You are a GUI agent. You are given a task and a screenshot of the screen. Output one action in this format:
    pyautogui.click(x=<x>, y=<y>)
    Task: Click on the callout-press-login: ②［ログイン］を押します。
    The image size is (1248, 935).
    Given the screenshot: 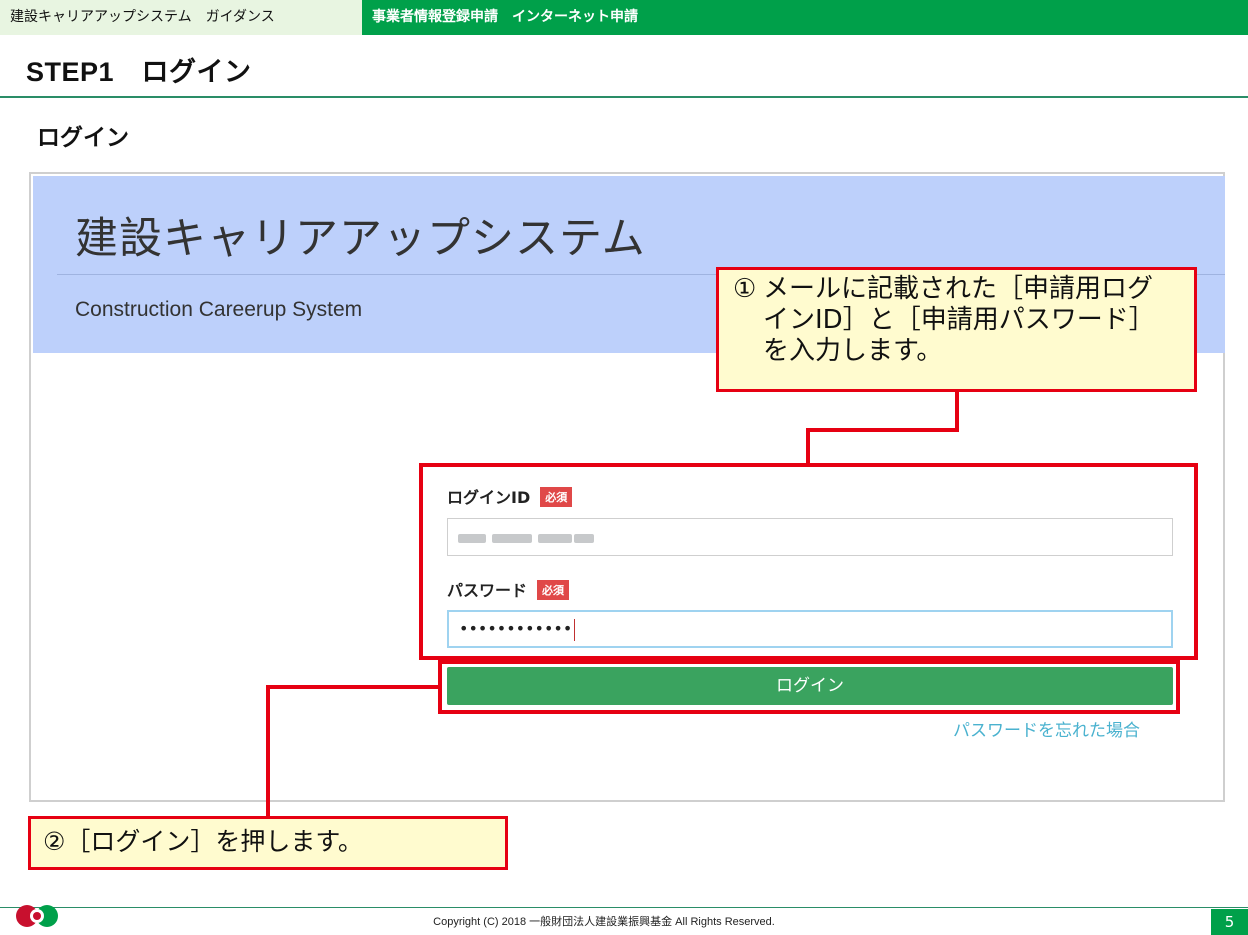 What is the action you would take?
    pyautogui.click(x=268, y=843)
    